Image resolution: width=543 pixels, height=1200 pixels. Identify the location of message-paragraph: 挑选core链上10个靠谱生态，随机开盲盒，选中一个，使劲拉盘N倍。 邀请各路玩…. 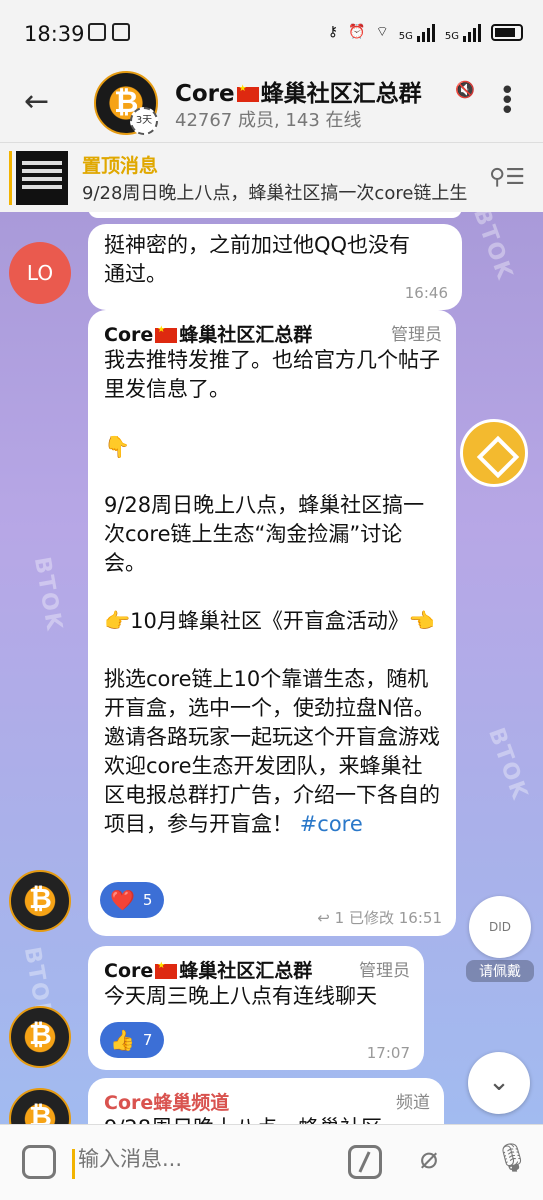
(272, 752).